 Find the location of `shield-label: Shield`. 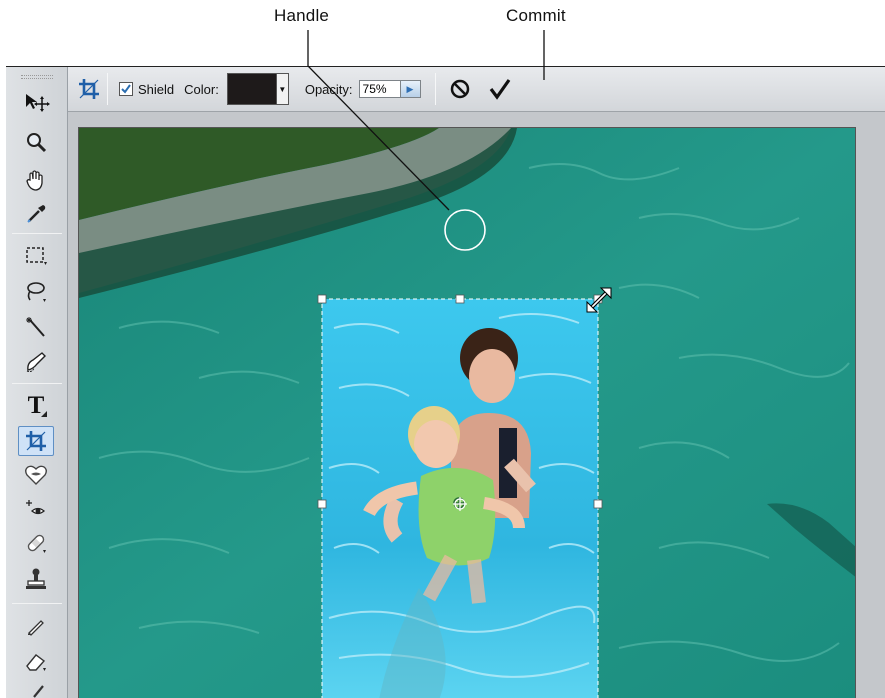

shield-label: Shield is located at coordinates (156, 89).